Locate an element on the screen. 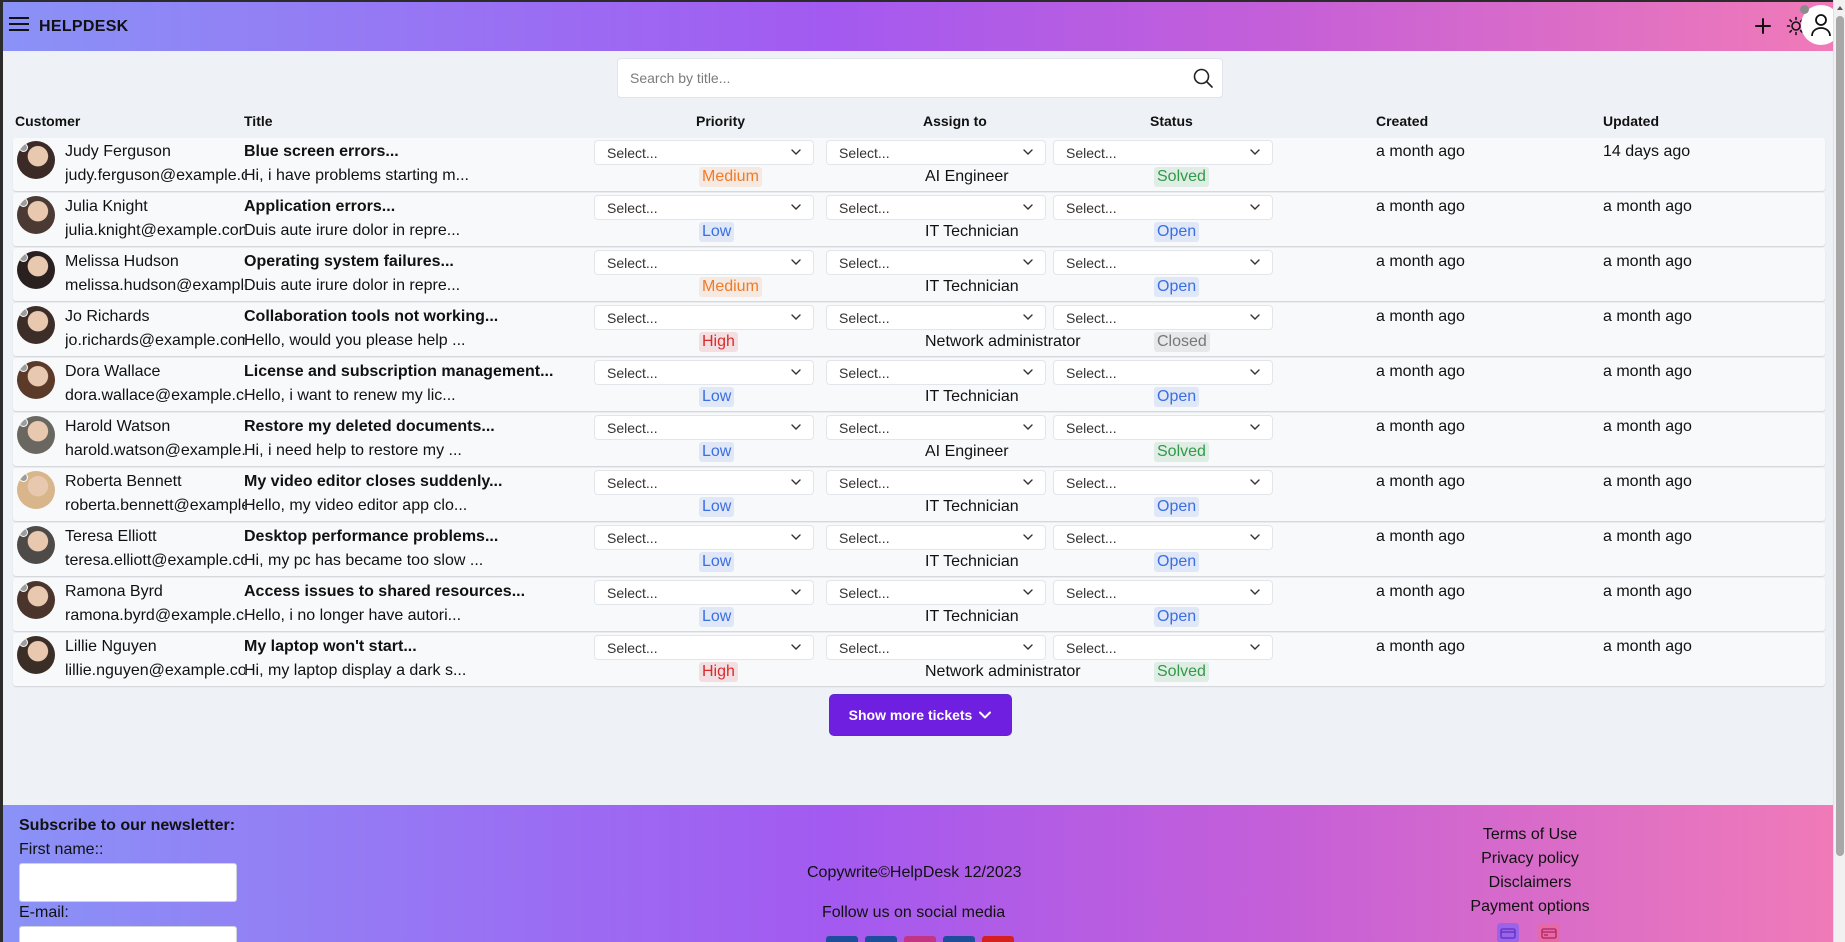  link-privacy: Privacy policy is located at coordinates (1530, 859).